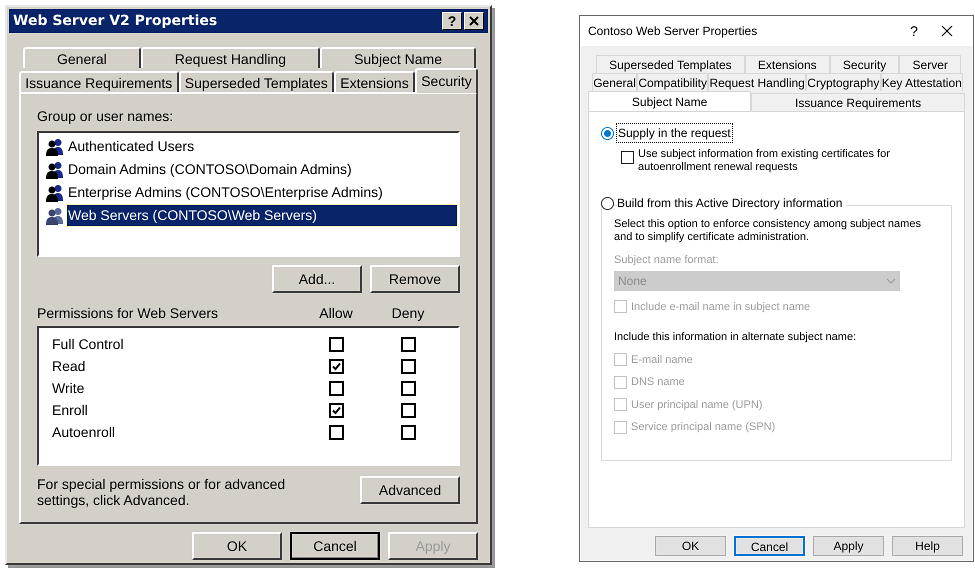 Image resolution: width=975 pixels, height=569 pixels. What do you see at coordinates (848, 546) in the screenshot?
I see `dialog-button: Apply` at bounding box center [848, 546].